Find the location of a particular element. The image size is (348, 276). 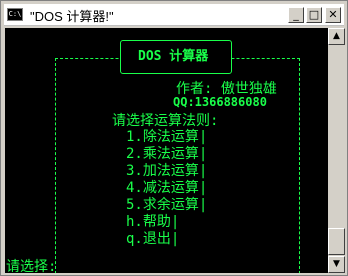

console-icon: C:\ is located at coordinates (15, 14).